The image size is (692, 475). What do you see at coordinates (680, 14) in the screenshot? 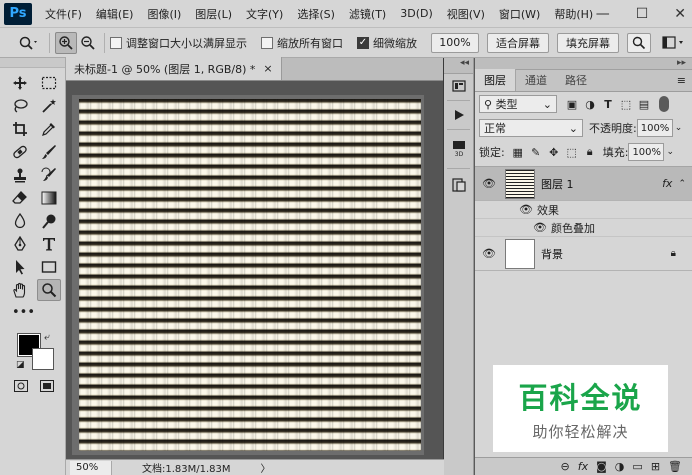
I see `close-button: ✕` at bounding box center [680, 14].